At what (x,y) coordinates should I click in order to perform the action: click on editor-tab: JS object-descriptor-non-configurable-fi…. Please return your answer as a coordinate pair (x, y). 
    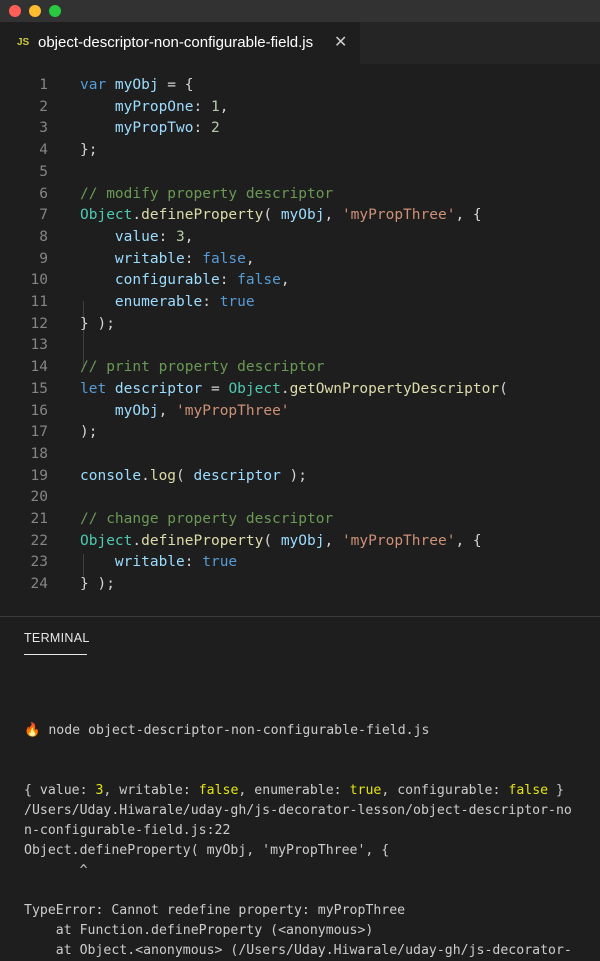
    Looking at the image, I should click on (180, 43).